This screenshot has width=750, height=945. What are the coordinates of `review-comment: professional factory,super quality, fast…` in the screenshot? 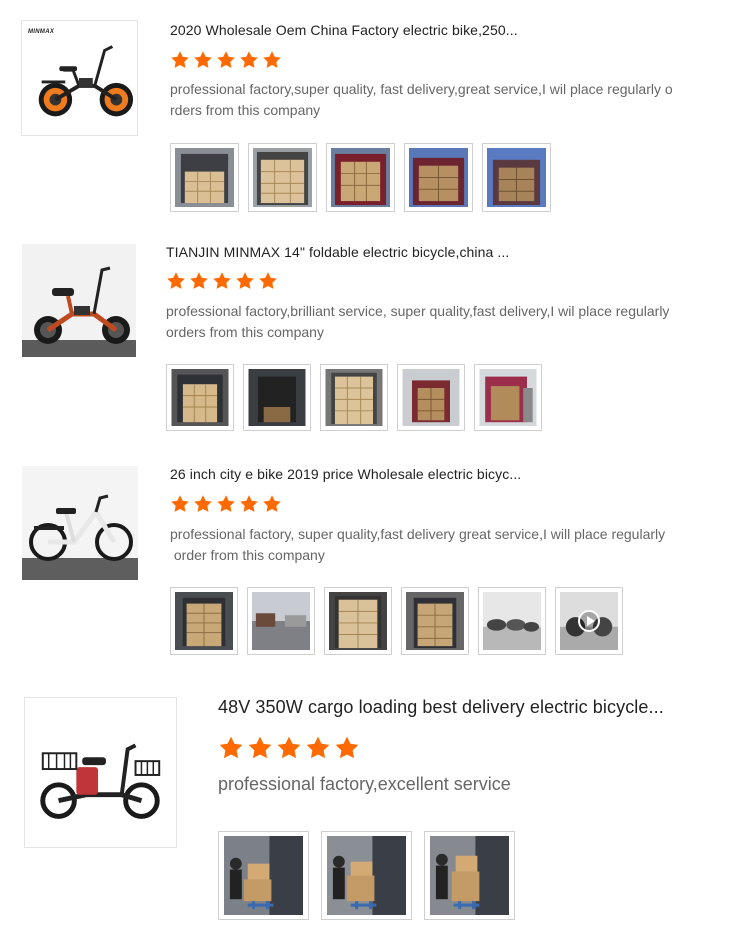 It's located at (457, 100).